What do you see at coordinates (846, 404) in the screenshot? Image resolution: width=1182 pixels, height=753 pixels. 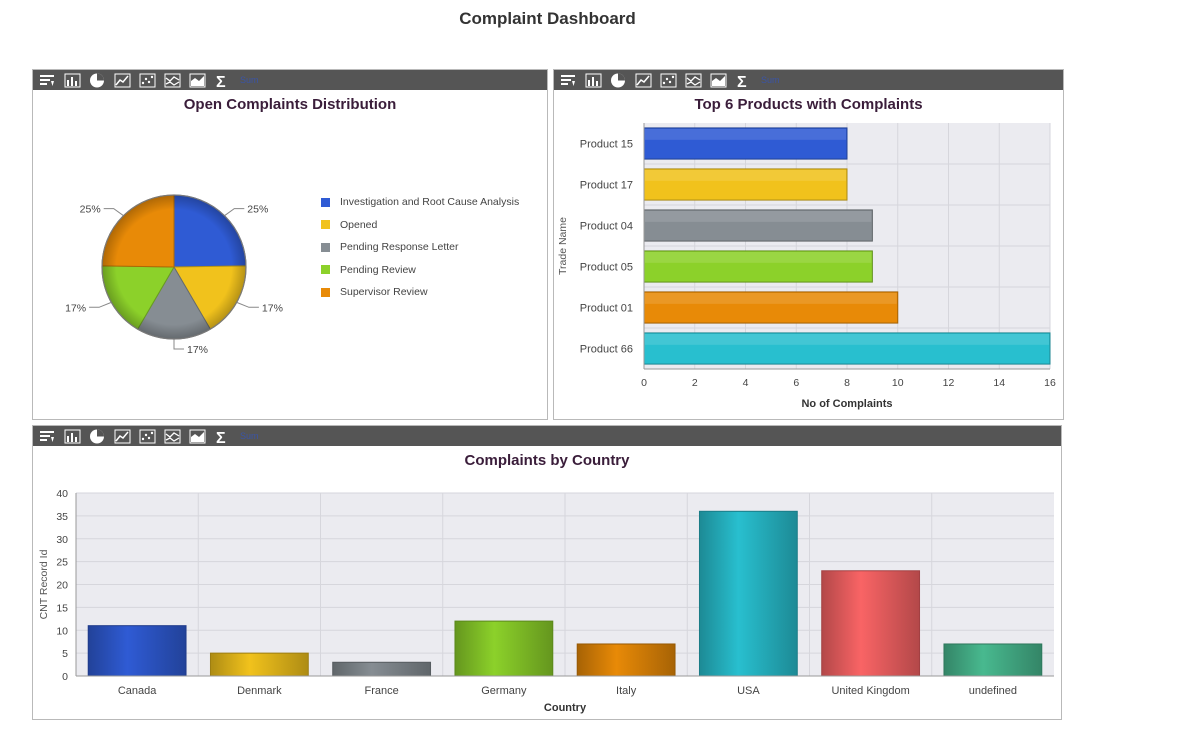 I see `x-axis-label: No of Complaints` at bounding box center [846, 404].